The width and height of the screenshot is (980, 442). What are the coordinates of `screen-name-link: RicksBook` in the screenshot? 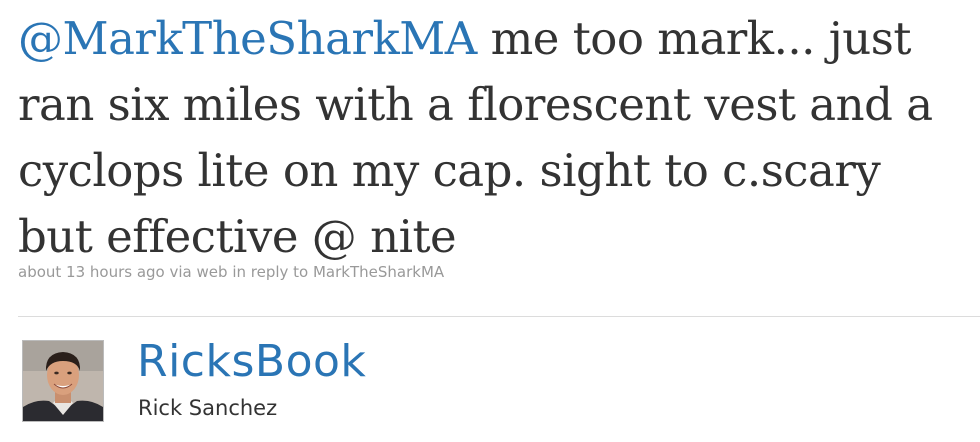 It's located at (251, 361).